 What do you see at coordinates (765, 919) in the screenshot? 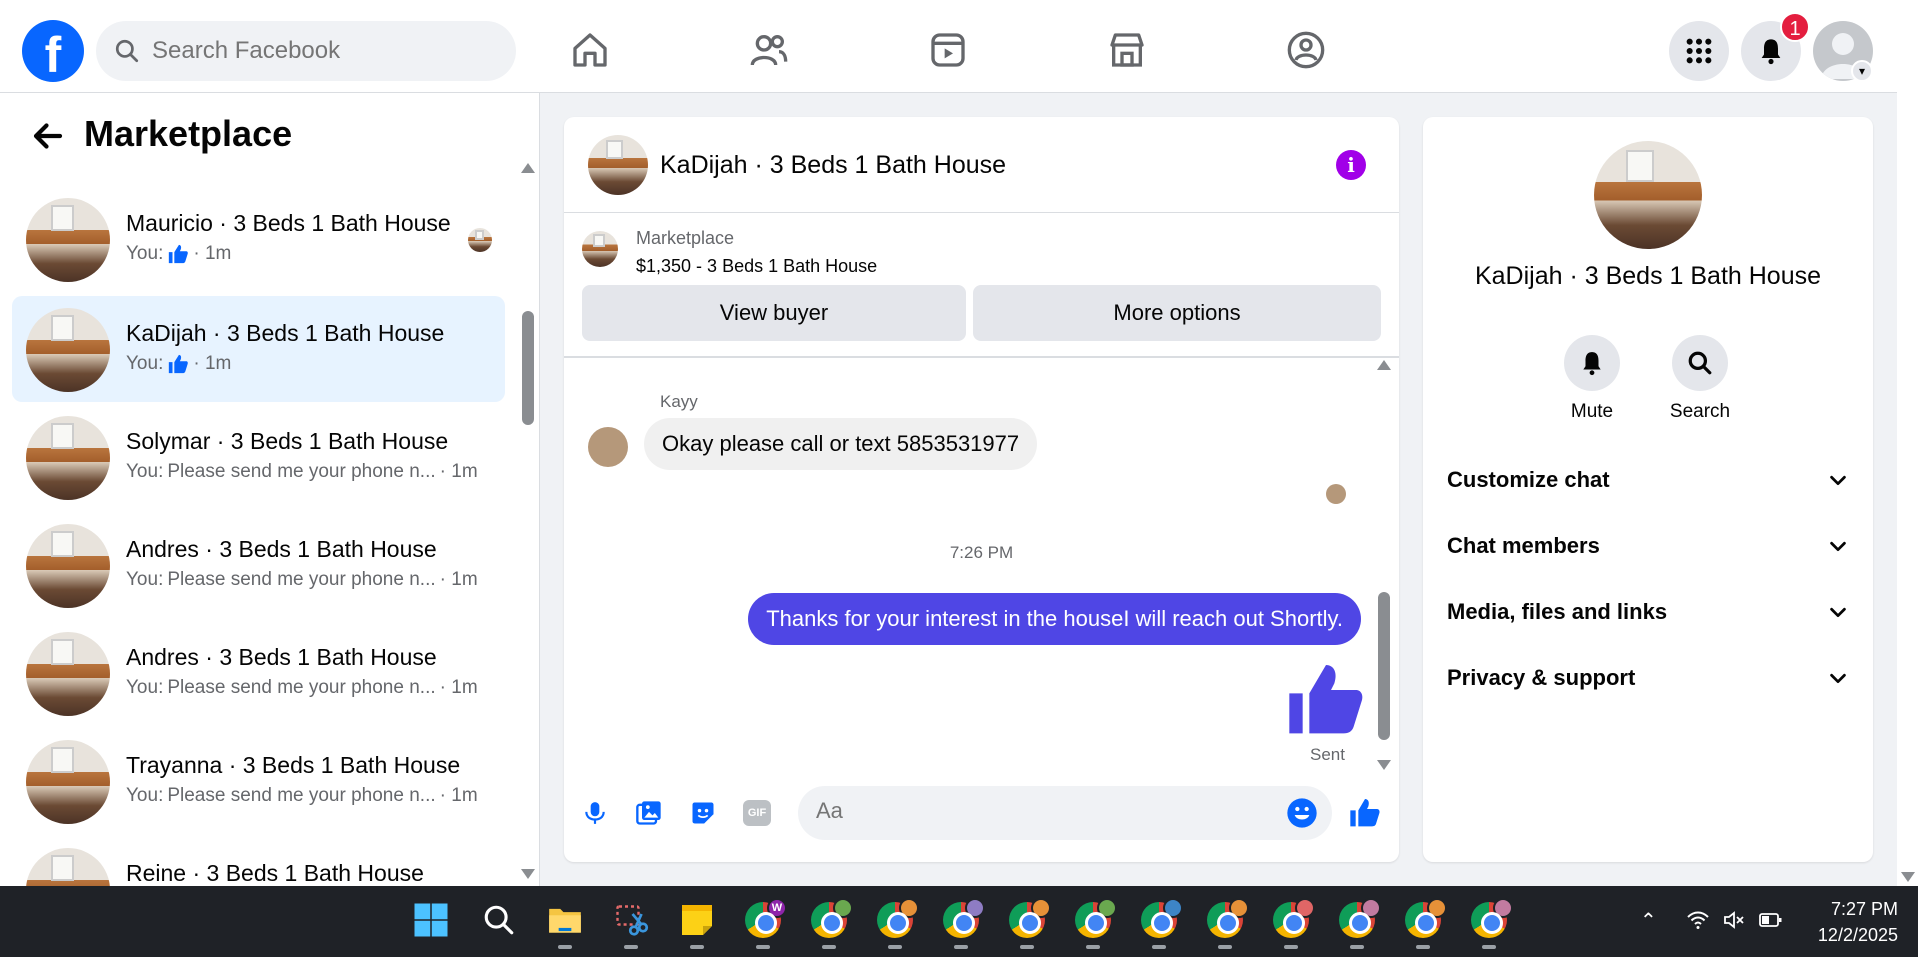
I see `chrome-window-button: W` at bounding box center [765, 919].